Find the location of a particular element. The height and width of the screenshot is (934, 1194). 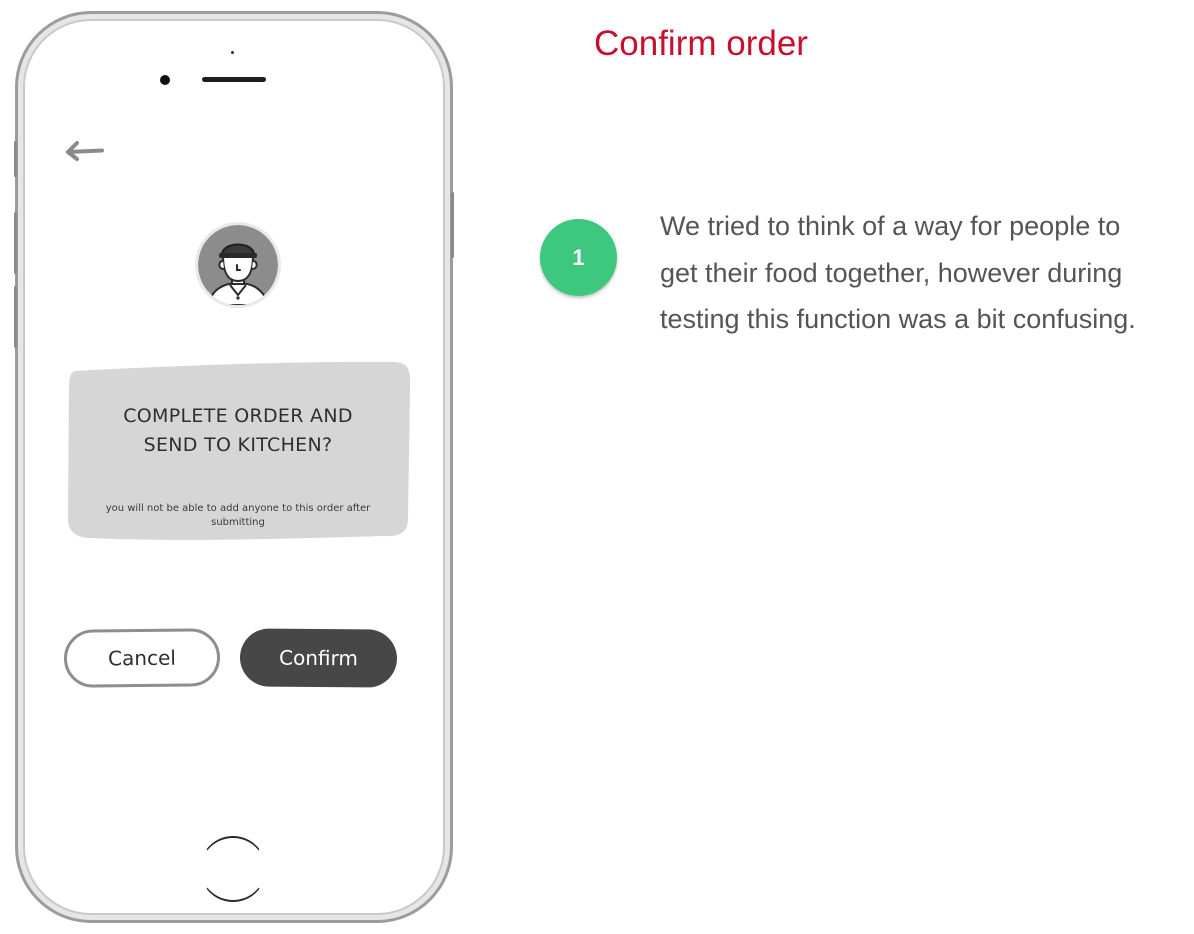

chef-avatar-icon is located at coordinates (238, 265).